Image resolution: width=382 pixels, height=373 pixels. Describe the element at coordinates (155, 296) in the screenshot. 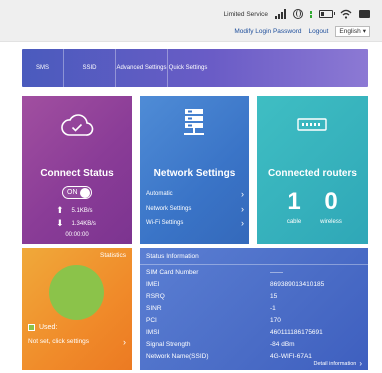

I see `info-key: RSRQ` at that location.